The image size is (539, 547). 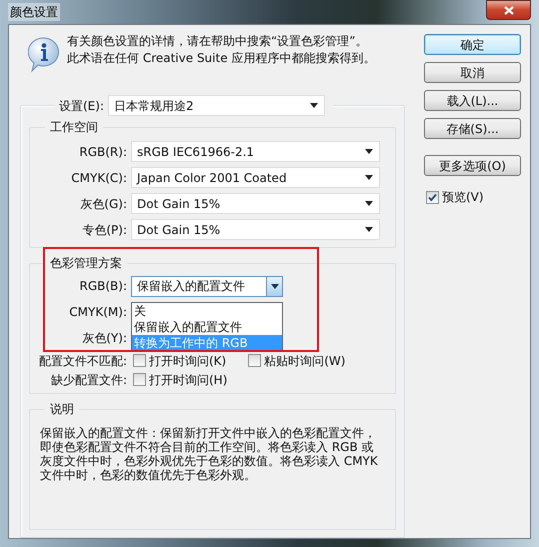 I want to click on policy-dropdown: 保留嵌入的配置文件, so click(x=207, y=286).